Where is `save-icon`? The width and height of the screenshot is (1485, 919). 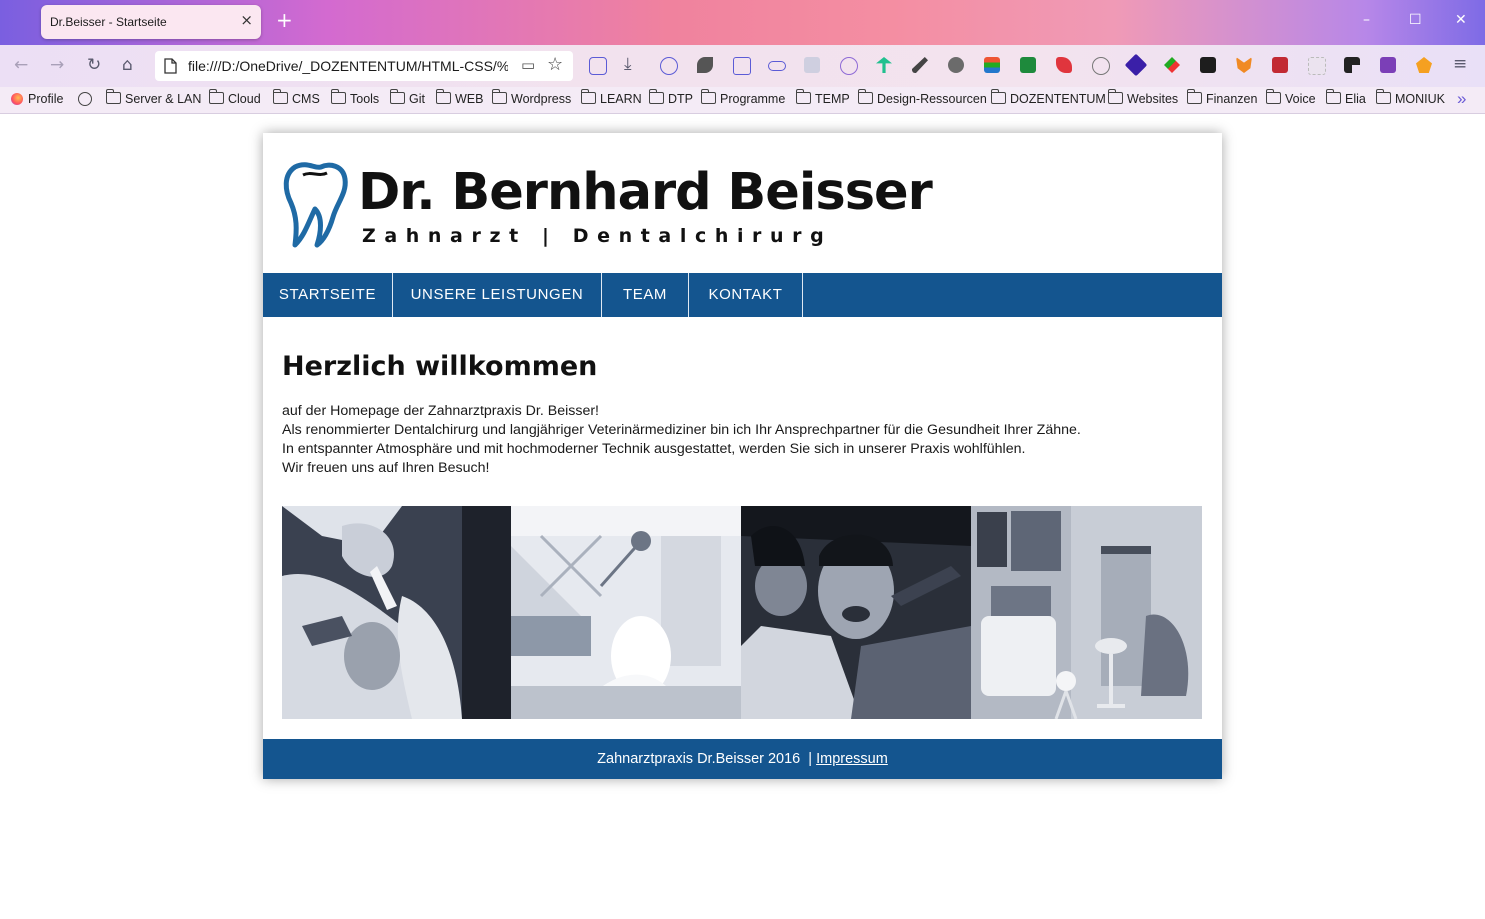
save-icon is located at coordinates (742, 66).